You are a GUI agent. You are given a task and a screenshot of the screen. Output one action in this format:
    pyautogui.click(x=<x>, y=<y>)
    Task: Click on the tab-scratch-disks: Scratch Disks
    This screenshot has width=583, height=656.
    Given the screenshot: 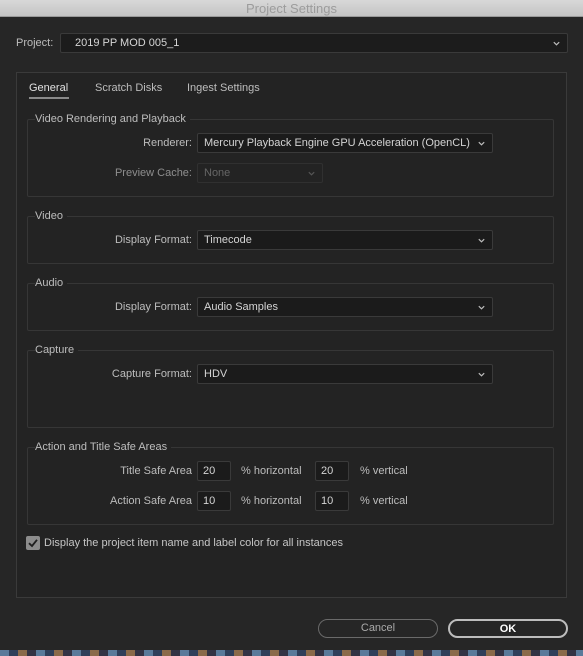 What is the action you would take?
    pyautogui.click(x=128, y=88)
    